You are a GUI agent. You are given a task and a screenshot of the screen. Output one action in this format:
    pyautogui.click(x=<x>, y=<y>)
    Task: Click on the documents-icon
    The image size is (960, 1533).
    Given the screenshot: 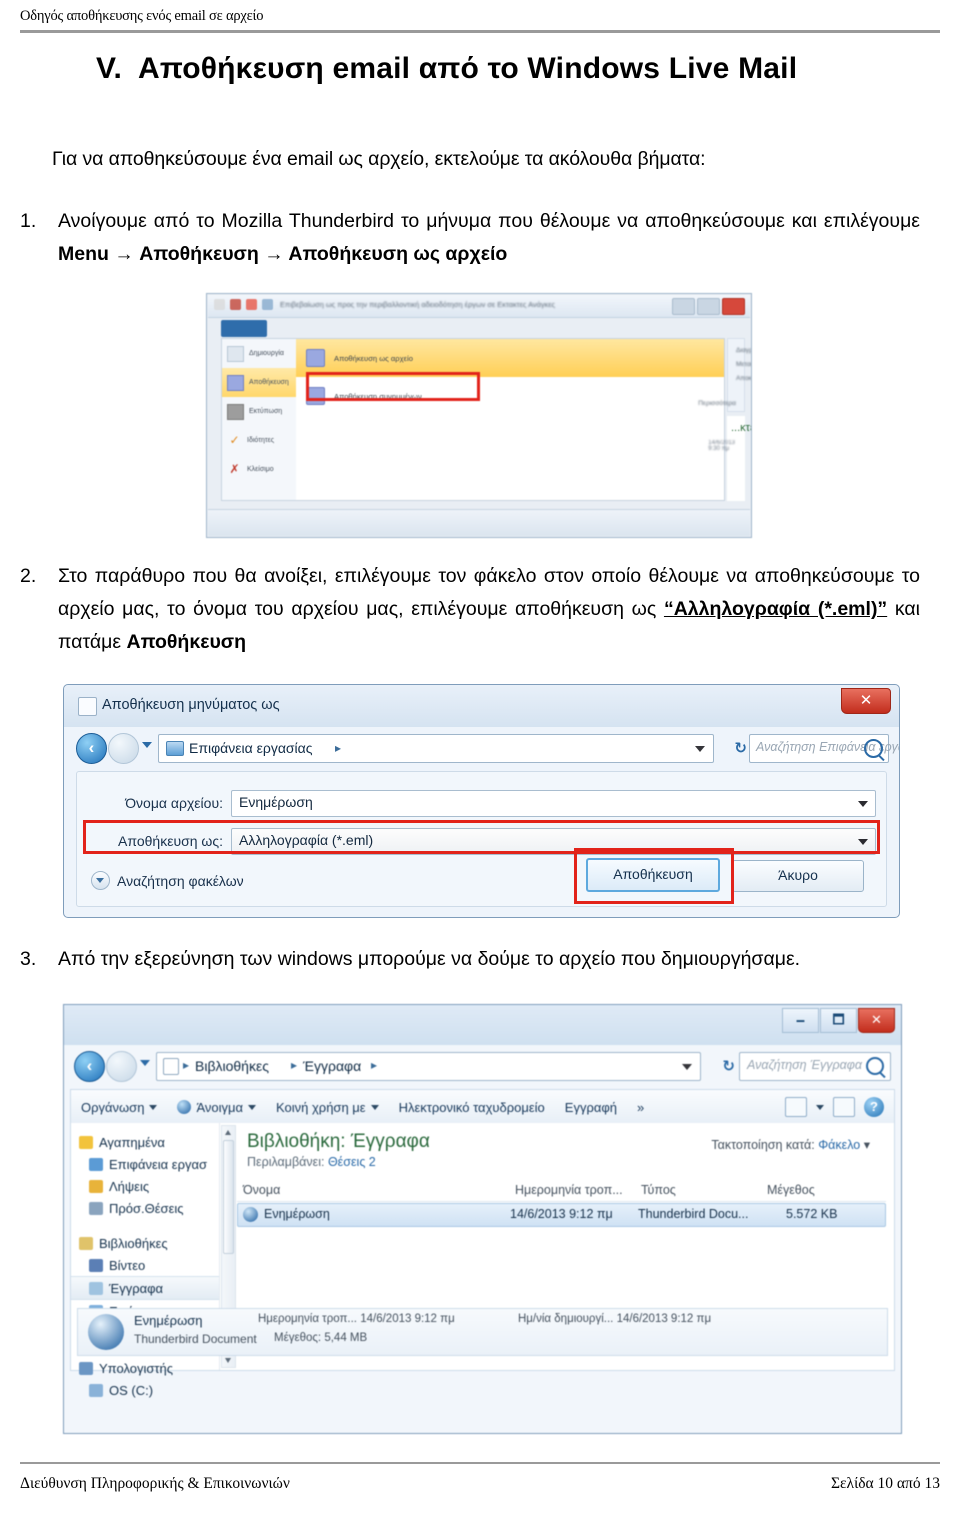 What is the action you would take?
    pyautogui.click(x=96, y=1288)
    